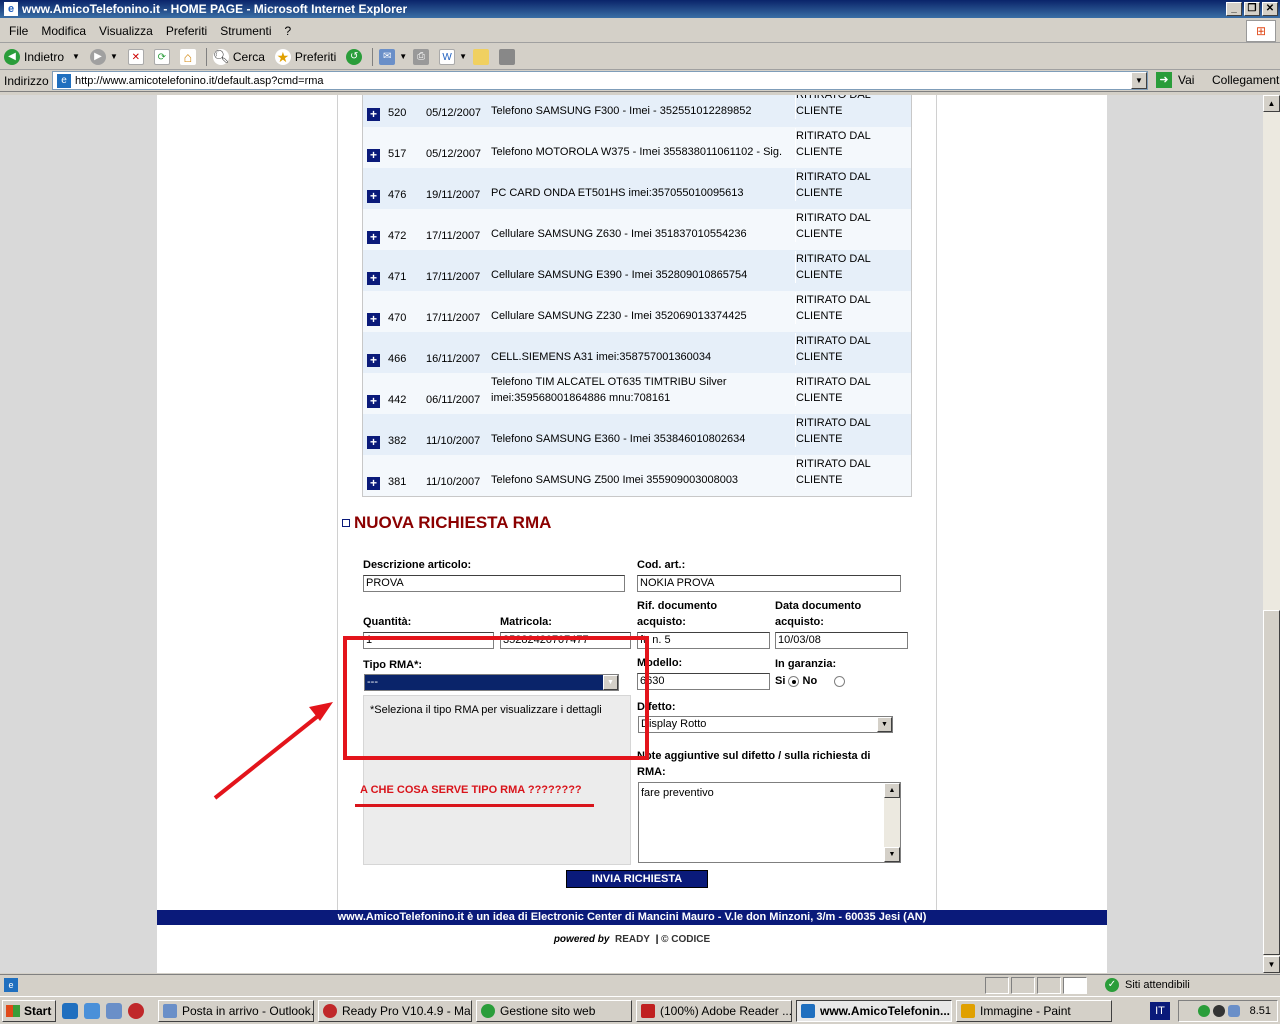 The height and width of the screenshot is (1024, 1280). I want to click on rma-number: 472, so click(397, 236).